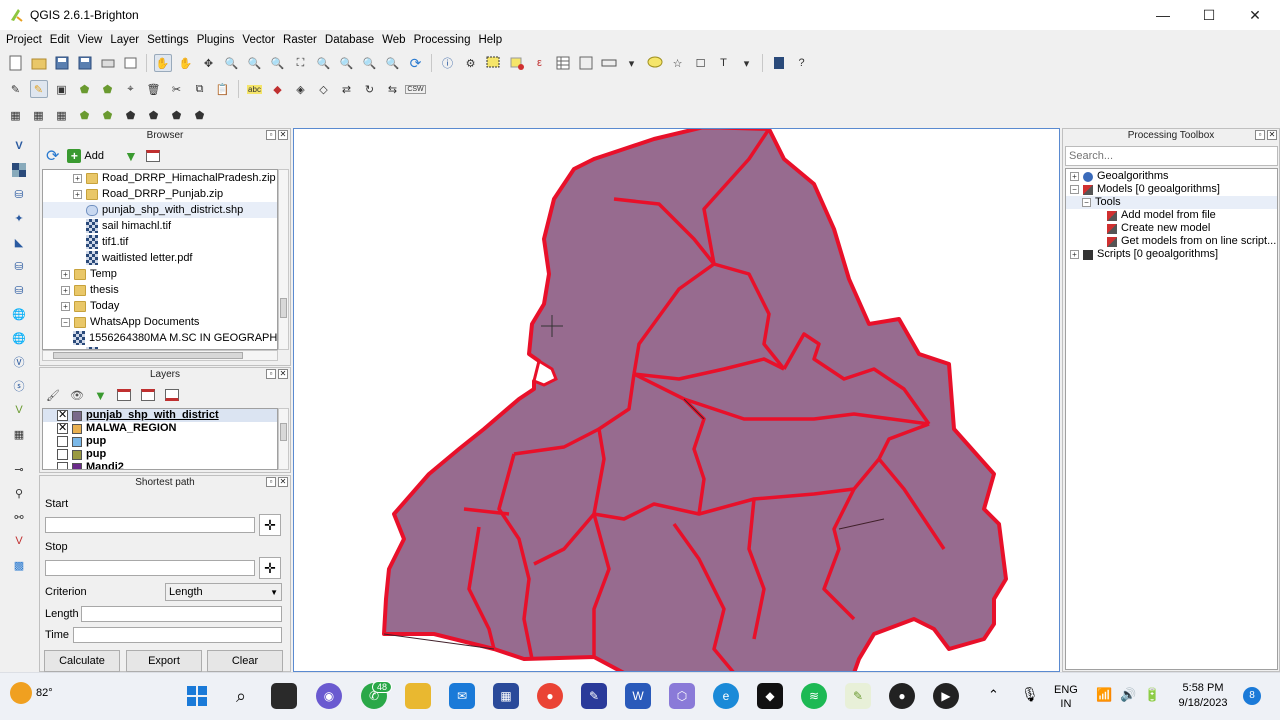  Describe the element at coordinates (223, 592) in the screenshot. I see `criterion-select: Length ▼` at that location.